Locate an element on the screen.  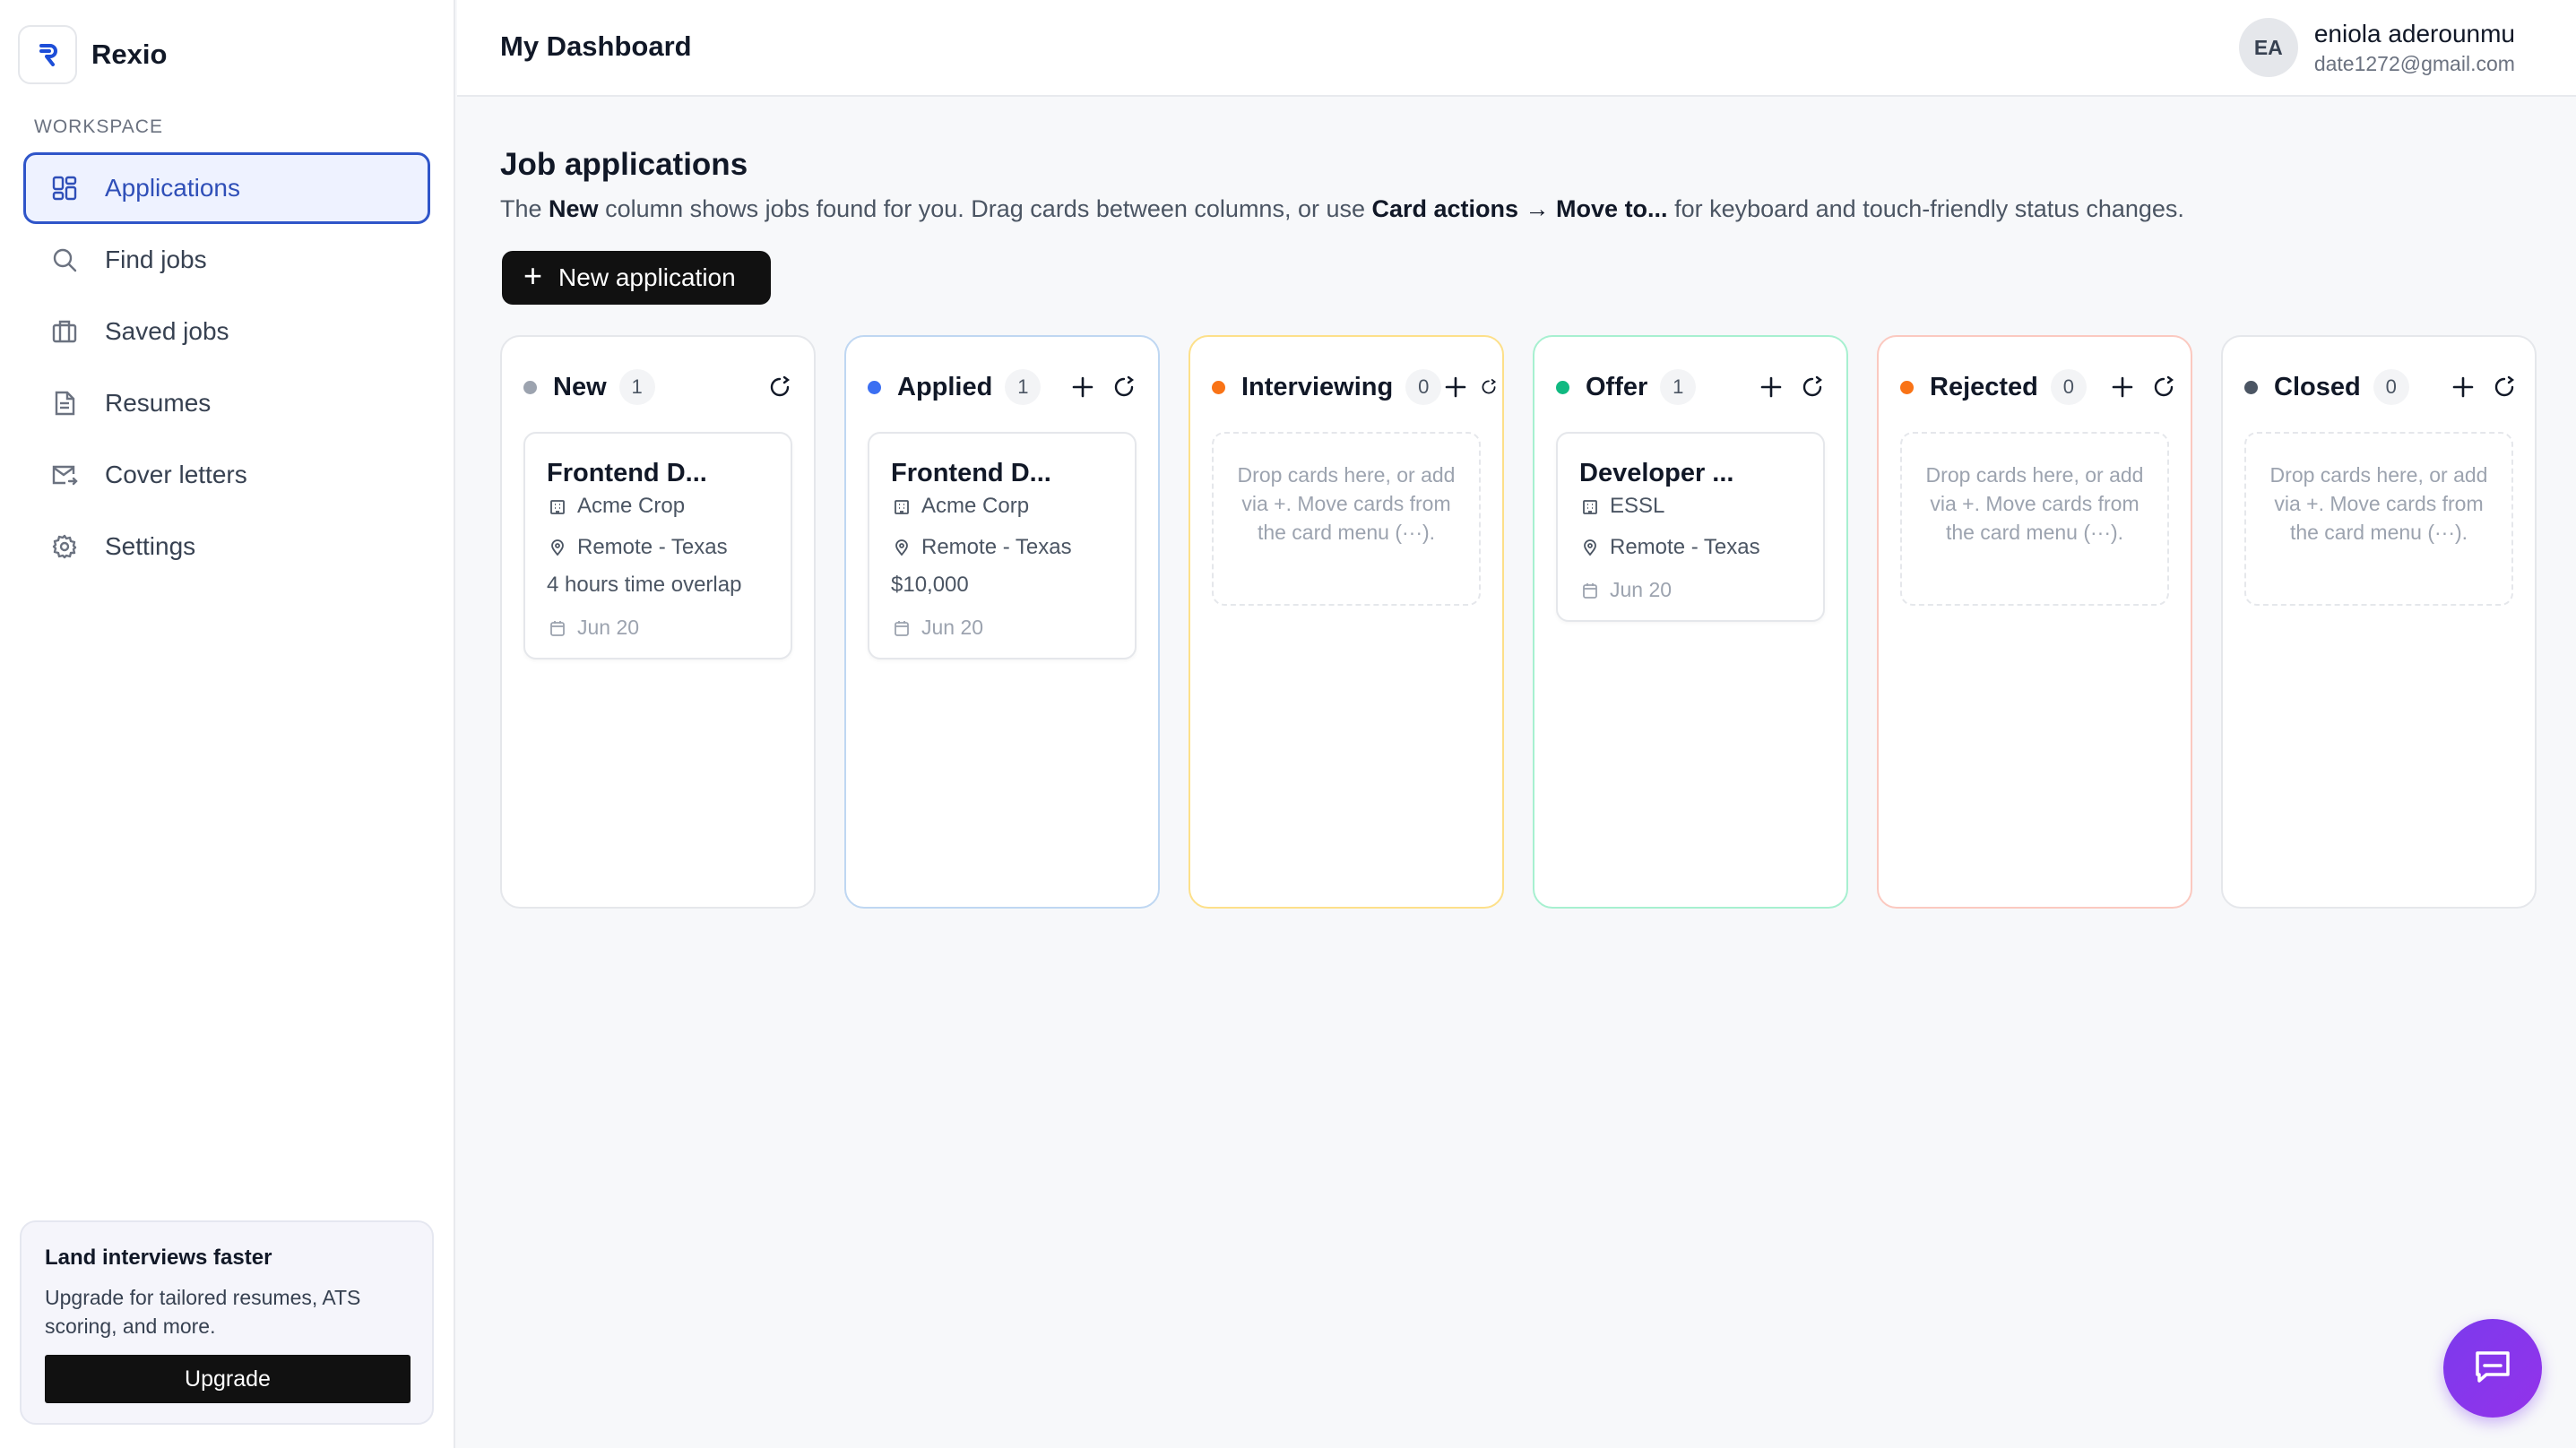
desc-text: The is located at coordinates (524, 208).